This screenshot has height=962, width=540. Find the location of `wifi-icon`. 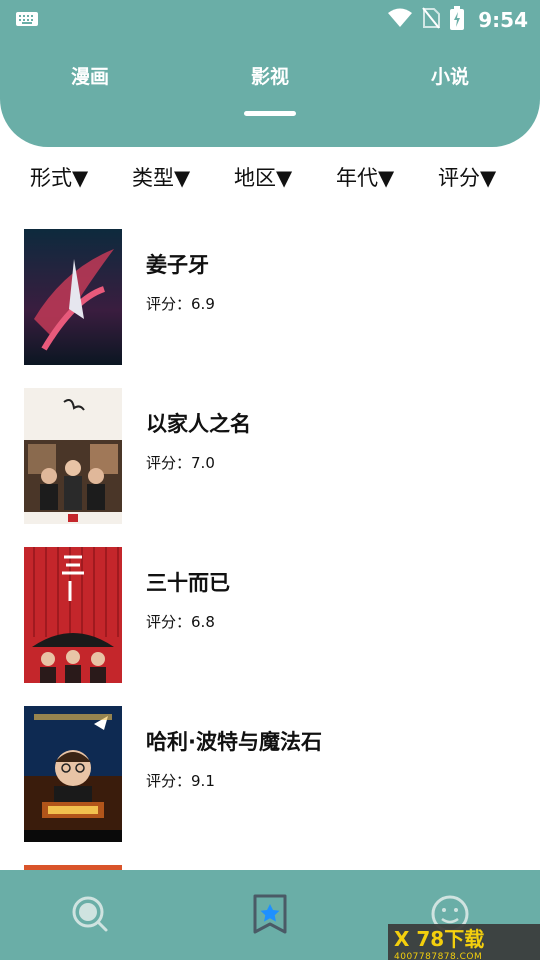

wifi-icon is located at coordinates (400, 20).